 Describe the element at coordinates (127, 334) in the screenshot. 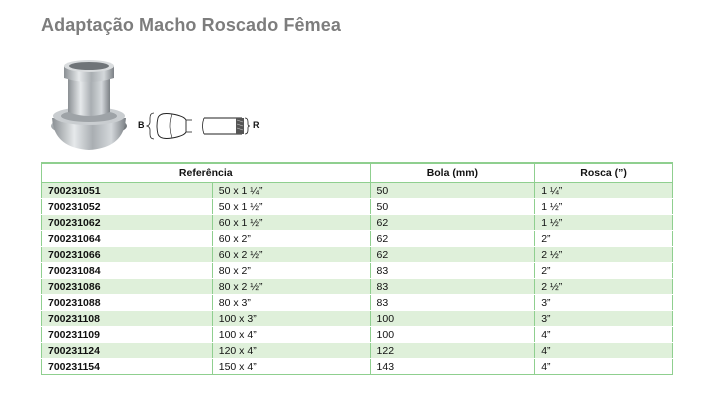

I see `cell-referencia: 700231109` at that location.